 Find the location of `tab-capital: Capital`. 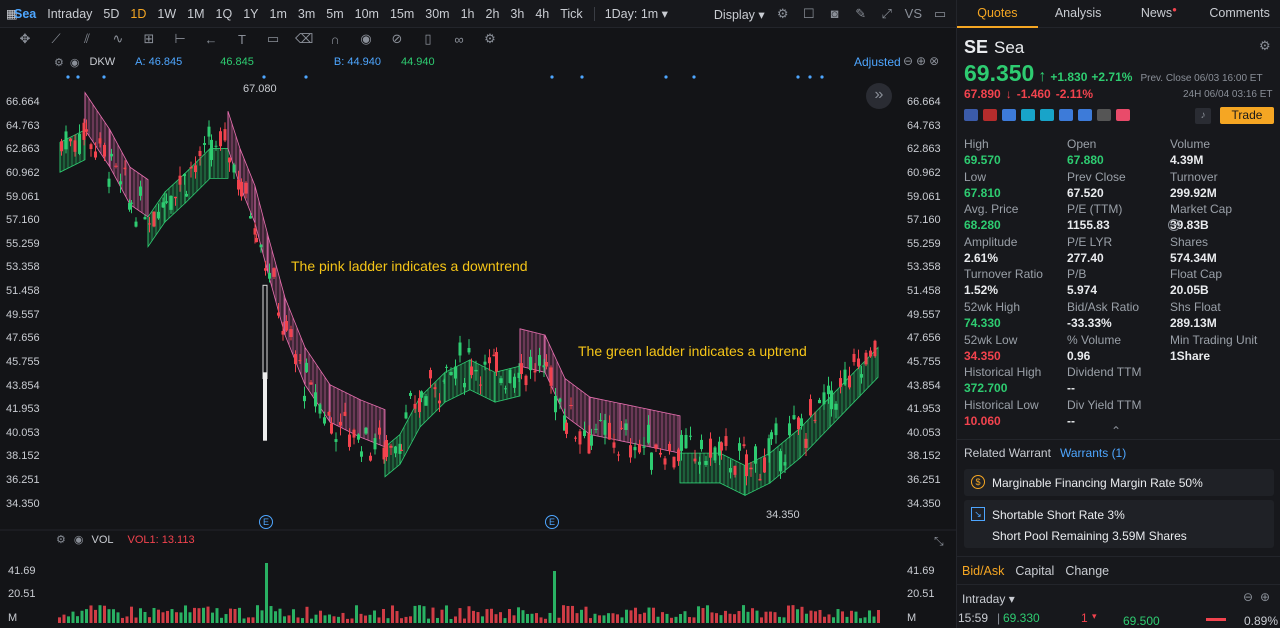

tab-capital: Capital is located at coordinates (1034, 571).